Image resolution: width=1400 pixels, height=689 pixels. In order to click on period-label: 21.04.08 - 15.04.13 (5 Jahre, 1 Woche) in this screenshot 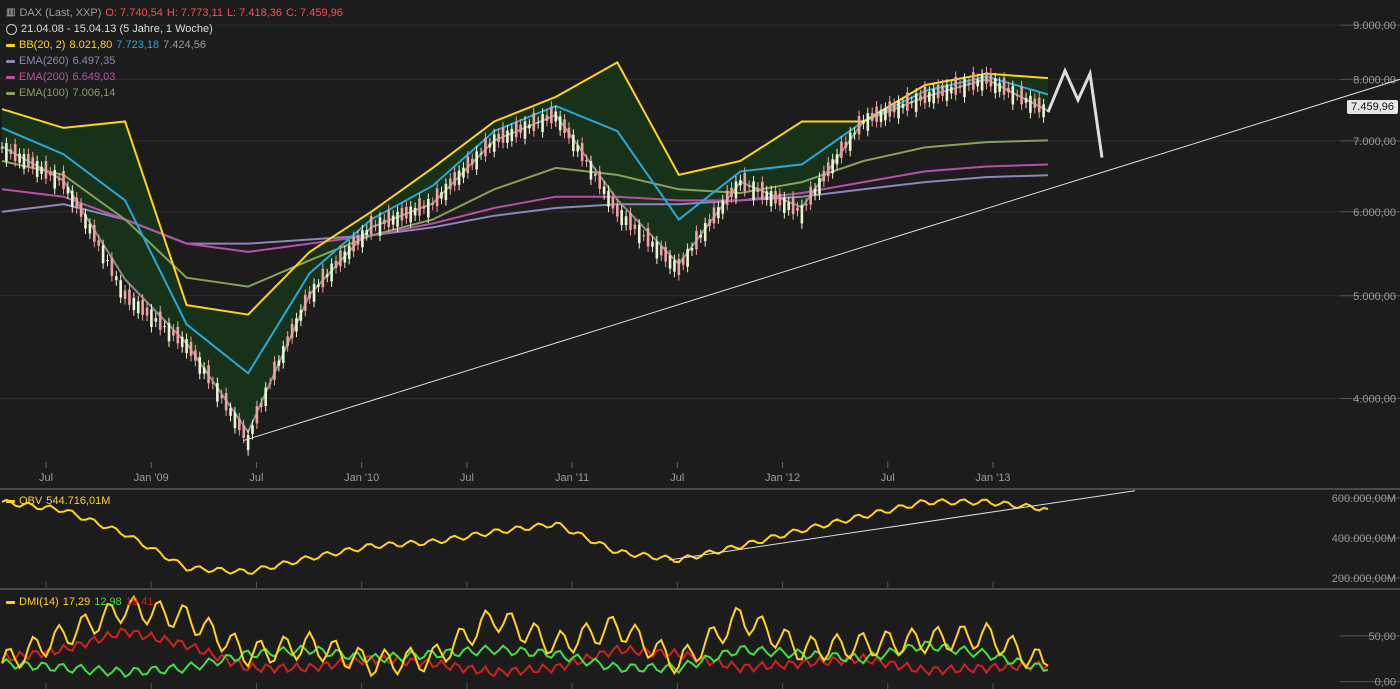, I will do `click(117, 29)`.